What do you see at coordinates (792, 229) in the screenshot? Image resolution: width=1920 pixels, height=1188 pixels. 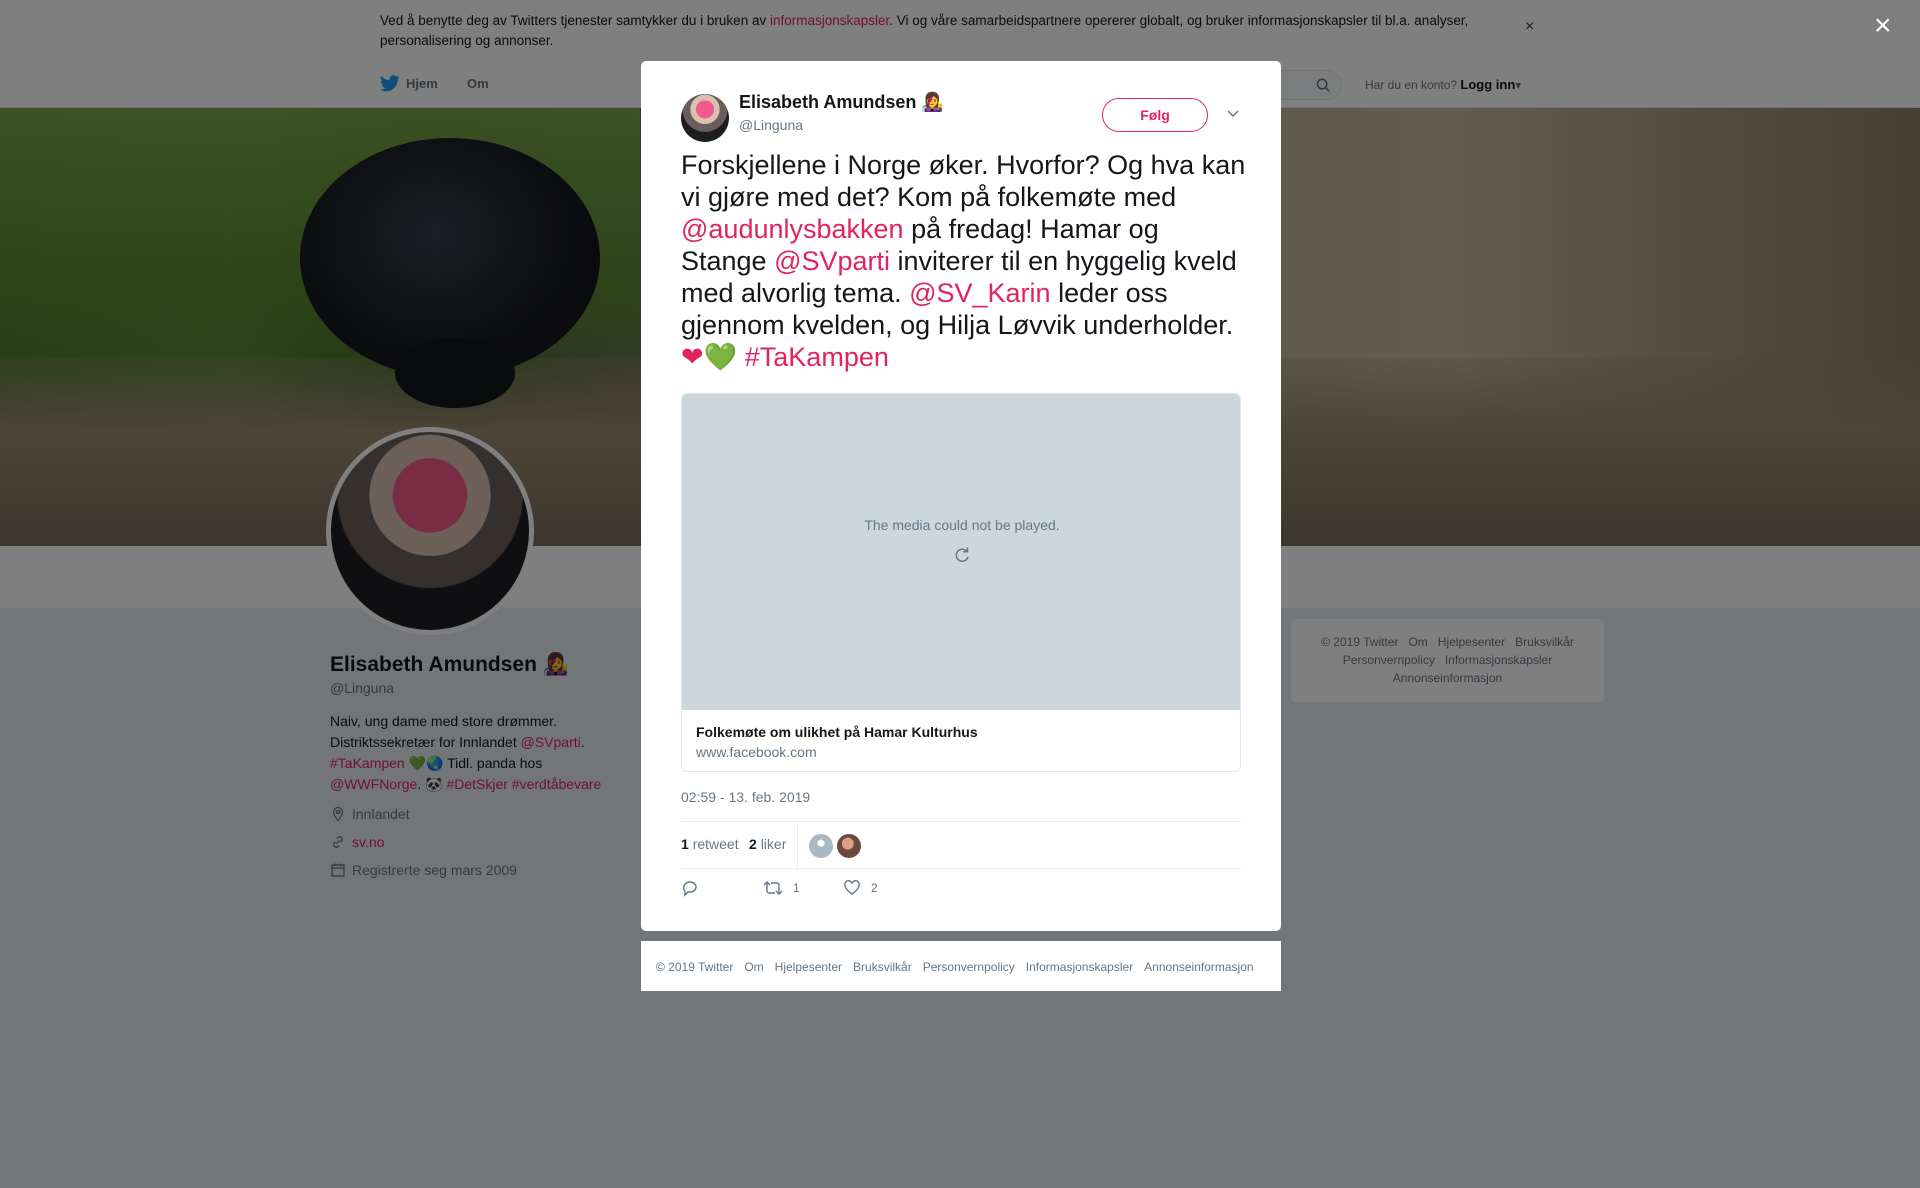 I see `tweet-mention-audunlysbakken: @audunlysbakken` at bounding box center [792, 229].